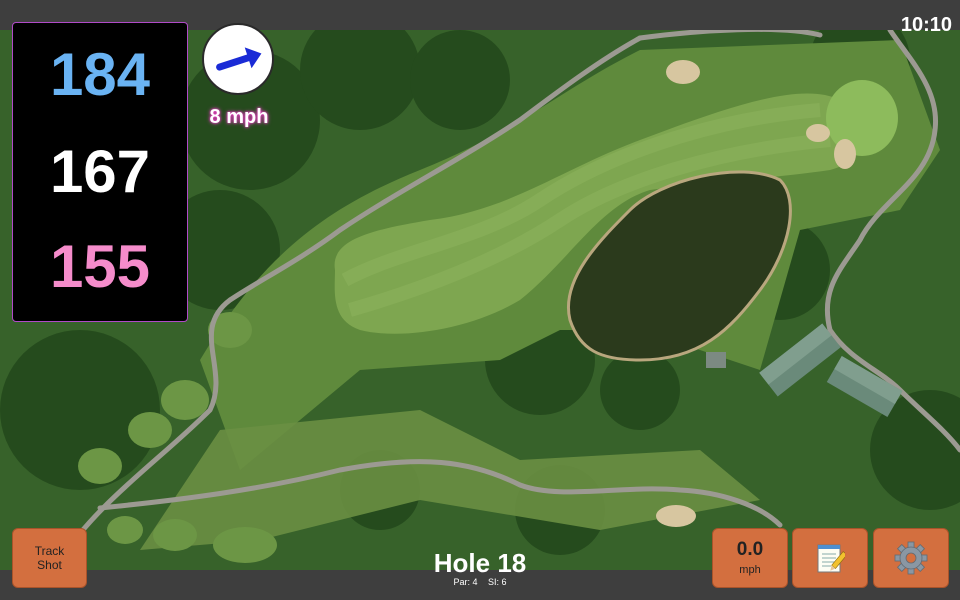  I want to click on front-distance: 155, so click(100, 266).